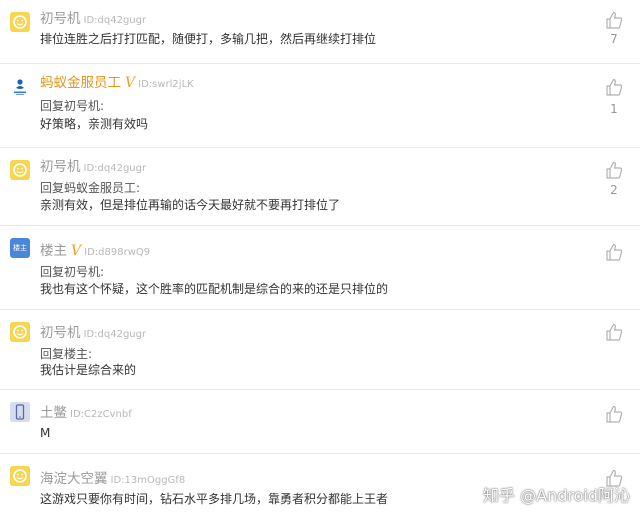 The width and height of the screenshot is (640, 518). I want to click on comment-text: 亲测有效，但是排位再输的话今天最好就不要再打排位了, so click(190, 205).